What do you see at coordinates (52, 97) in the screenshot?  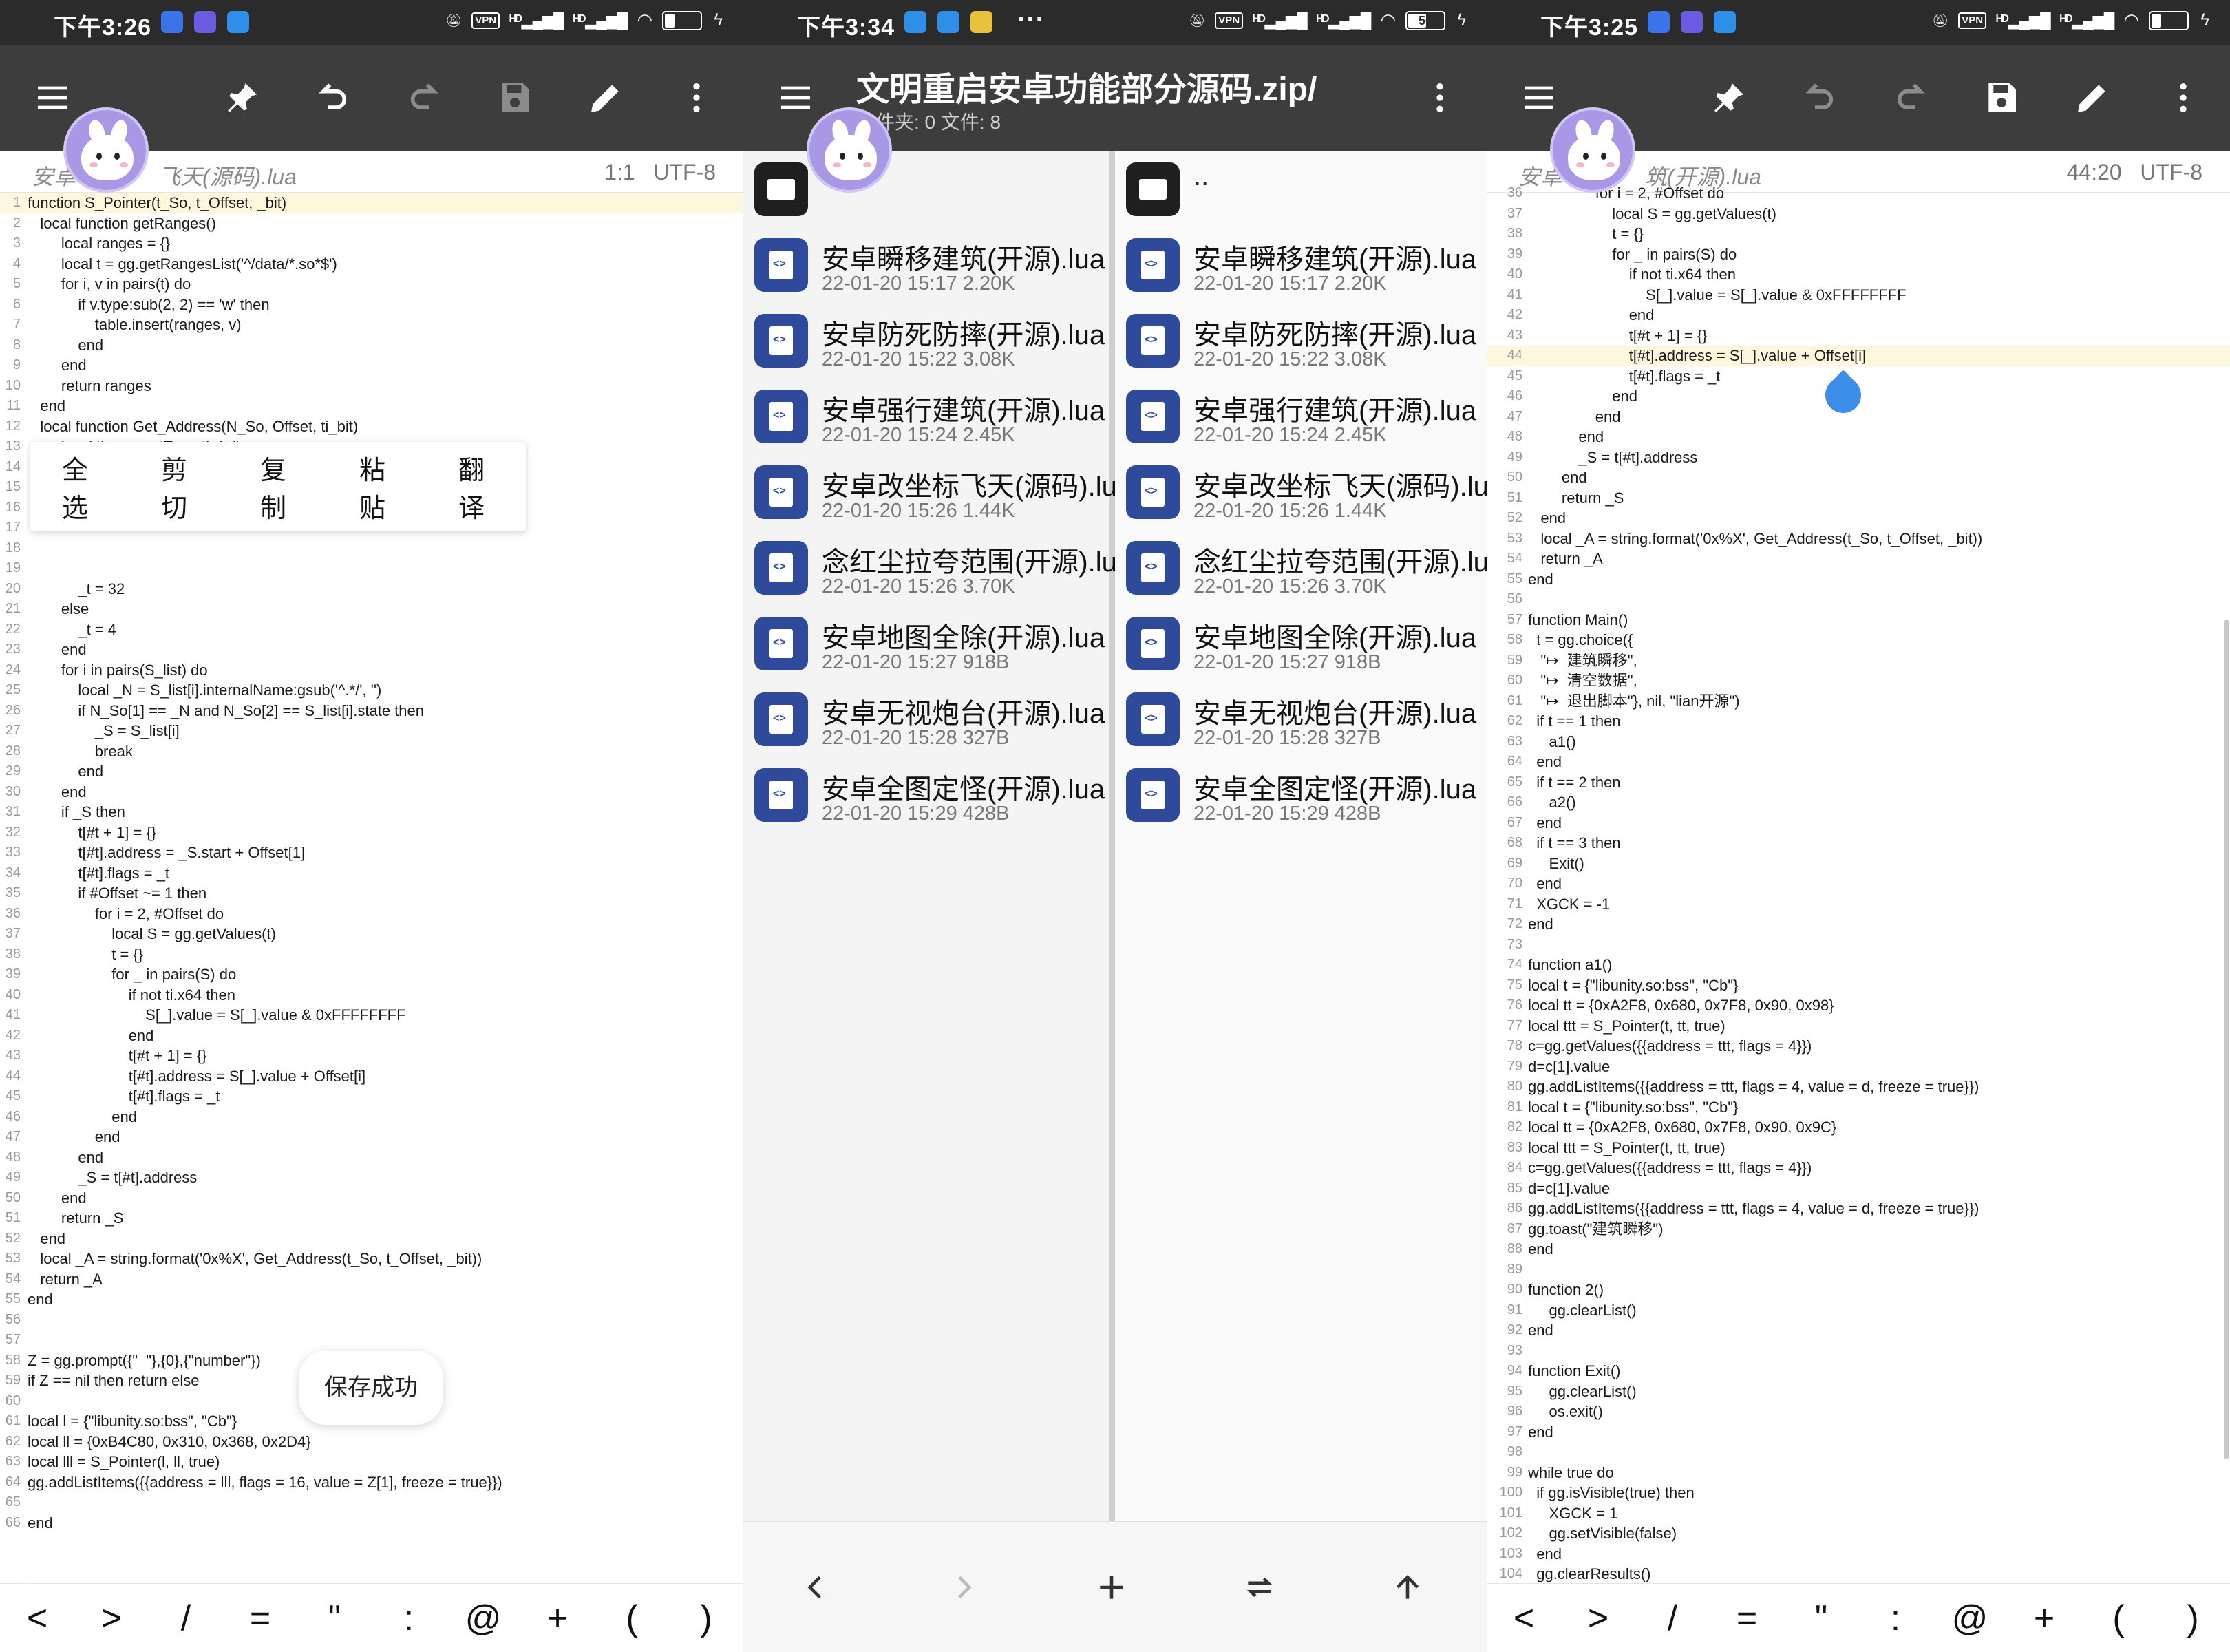 I see `hamburger-icon` at bounding box center [52, 97].